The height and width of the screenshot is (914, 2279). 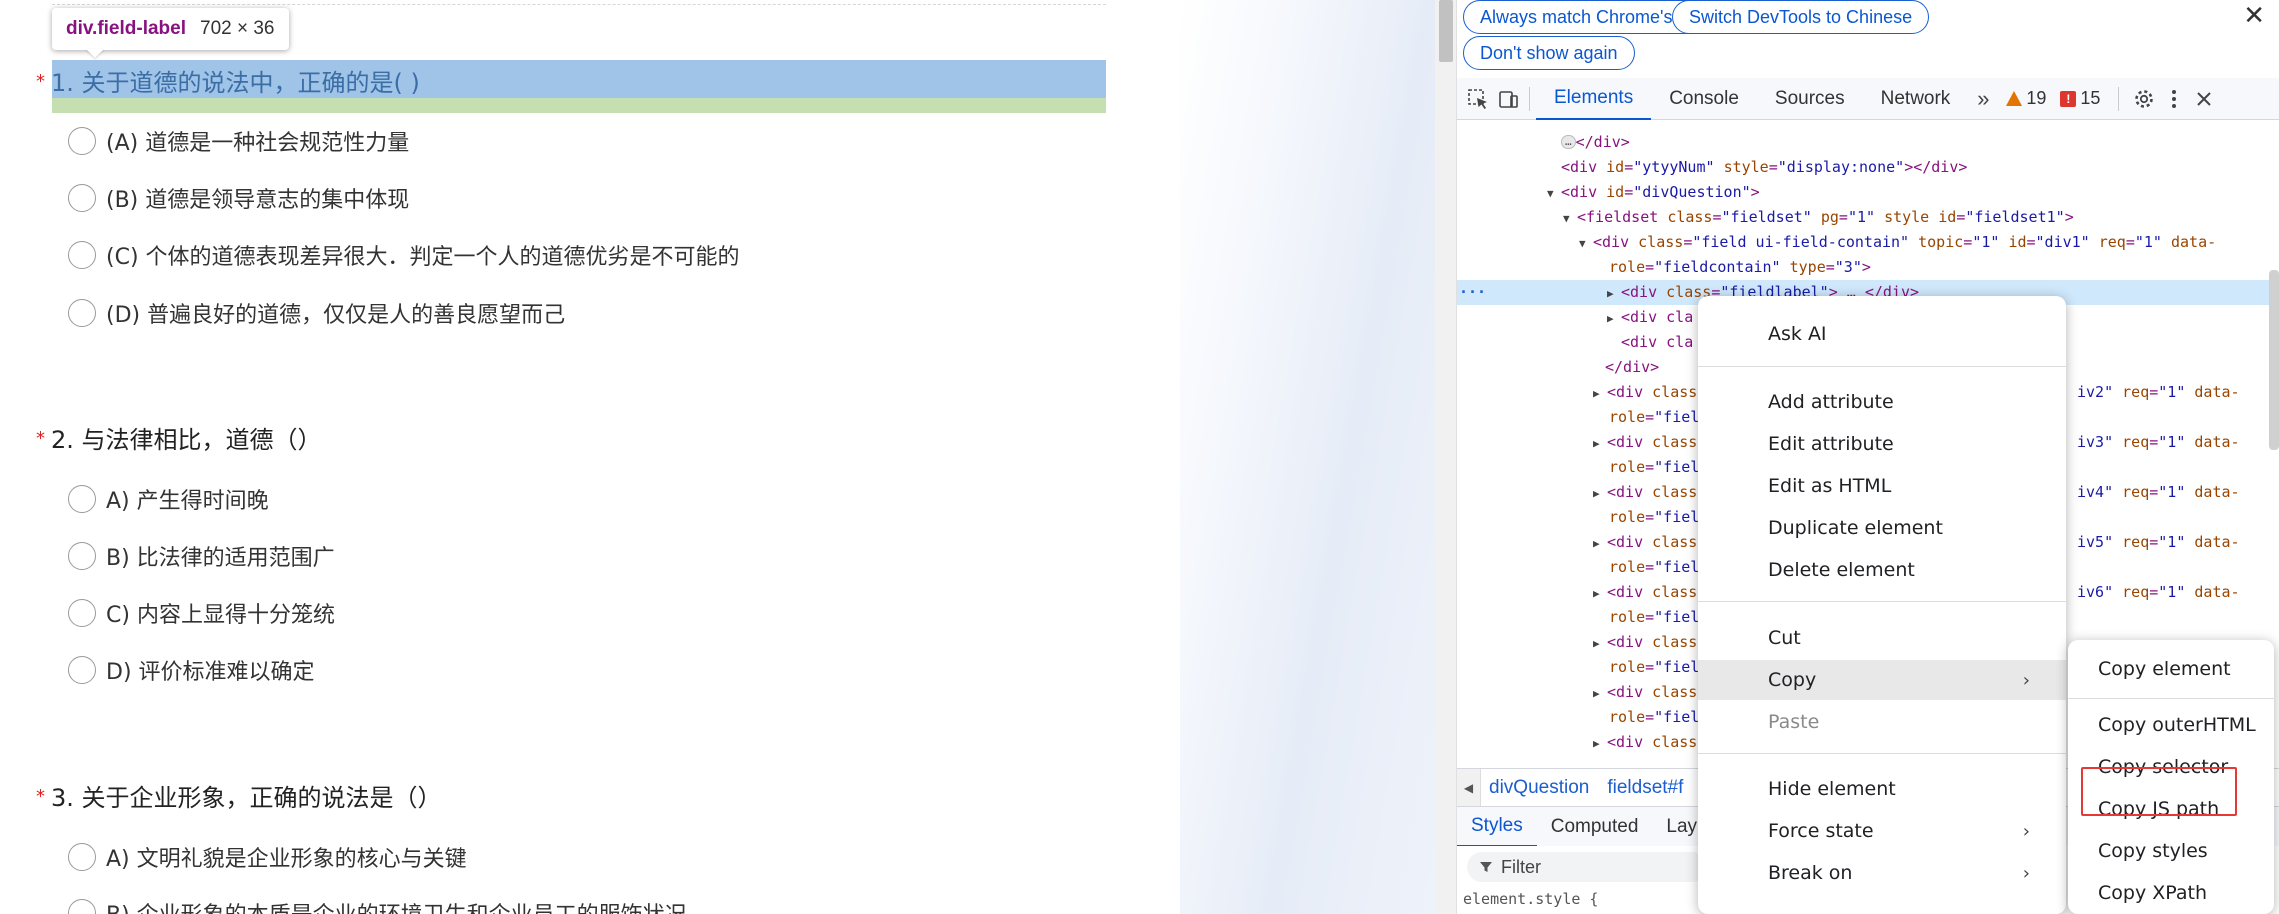 What do you see at coordinates (1868, 267) in the screenshot?
I see `dom-line: role="fieldcontain" type="3">` at bounding box center [1868, 267].